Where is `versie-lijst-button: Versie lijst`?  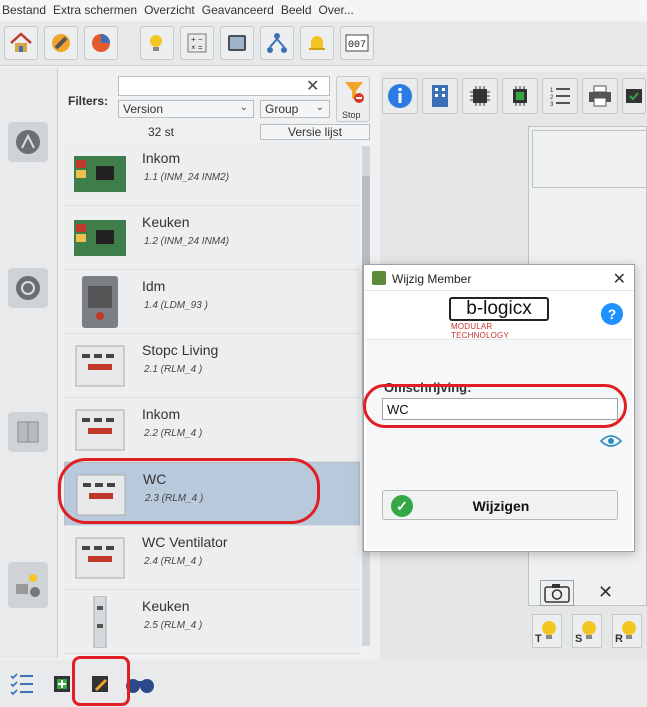
versie-lijst-button: Versie lijst is located at coordinates (315, 132).